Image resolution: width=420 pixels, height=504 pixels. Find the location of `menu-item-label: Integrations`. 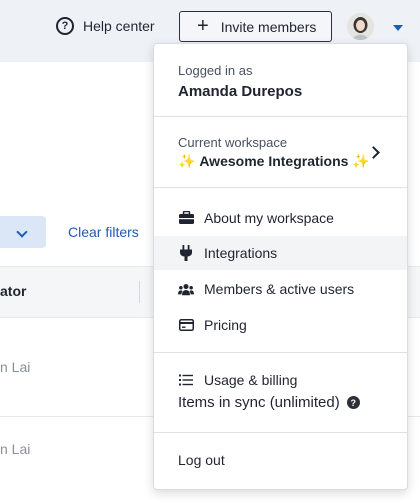

menu-item-label: Integrations is located at coordinates (241, 253).